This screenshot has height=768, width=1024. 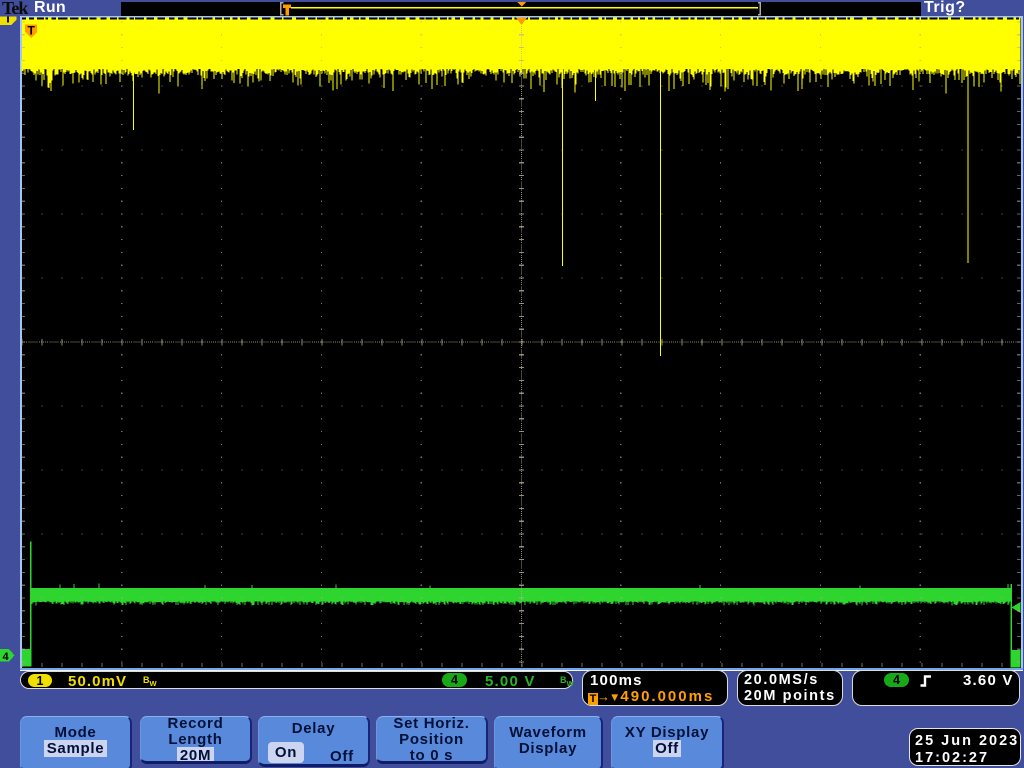 What do you see at coordinates (32, 31) in the screenshot?
I see `svg-text: T` at bounding box center [32, 31].